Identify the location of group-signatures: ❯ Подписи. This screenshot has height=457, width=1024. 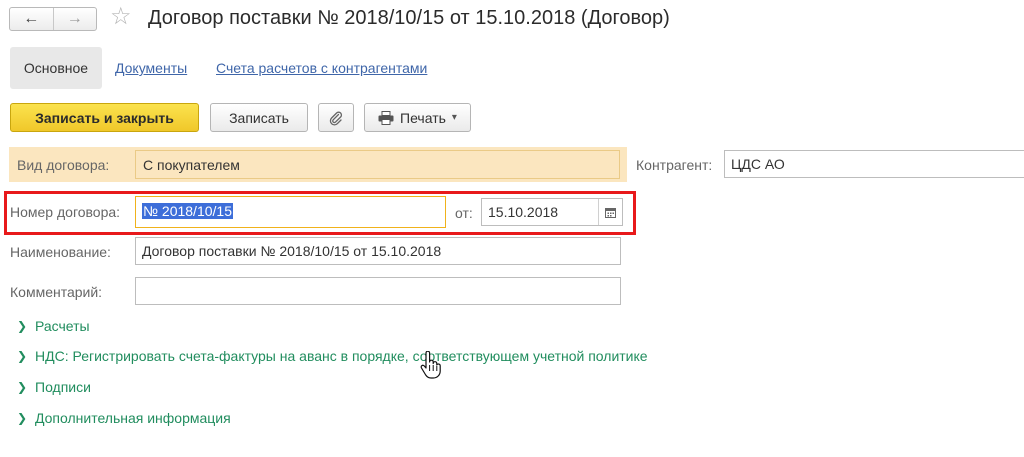
(54, 387).